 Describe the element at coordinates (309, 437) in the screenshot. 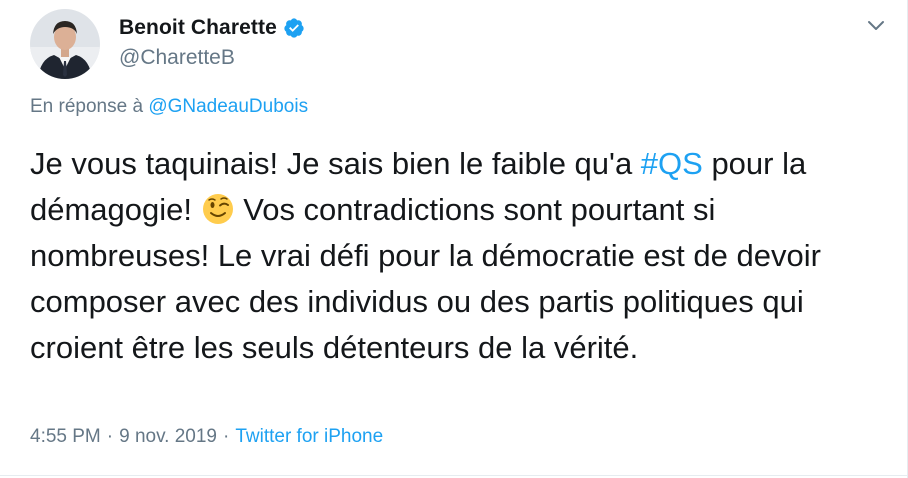

I see `tweet-source-link: Twitter for iPhone` at that location.